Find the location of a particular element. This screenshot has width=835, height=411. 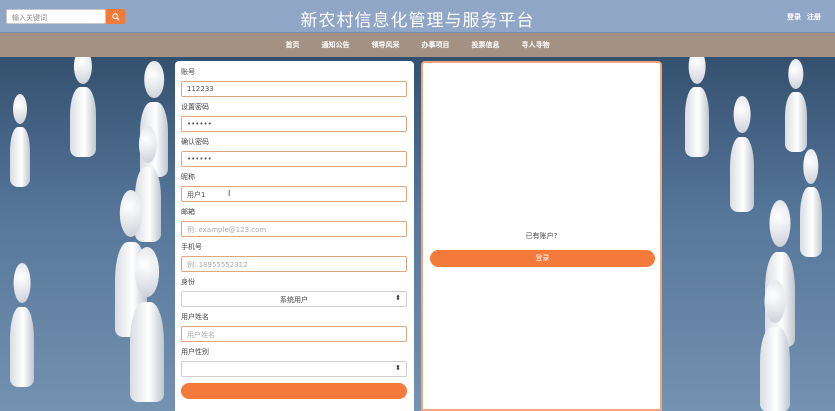

email-input: 例: example@123.com is located at coordinates (294, 229).